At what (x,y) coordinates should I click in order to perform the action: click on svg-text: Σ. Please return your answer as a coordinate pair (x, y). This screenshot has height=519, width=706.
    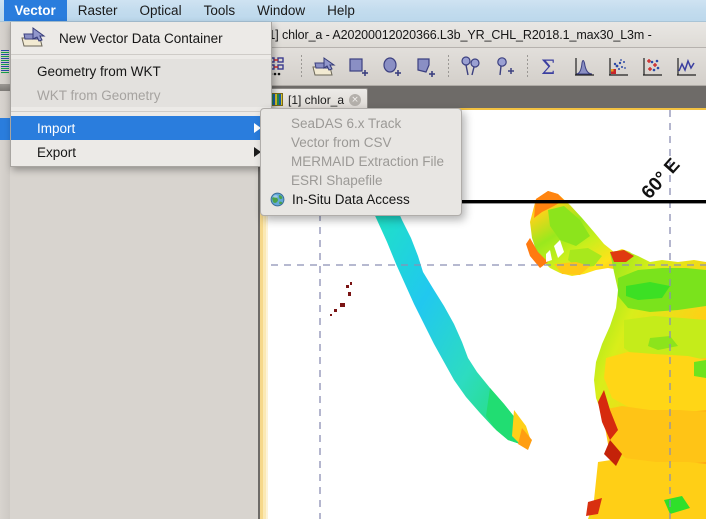
    Looking at the image, I should click on (548, 67).